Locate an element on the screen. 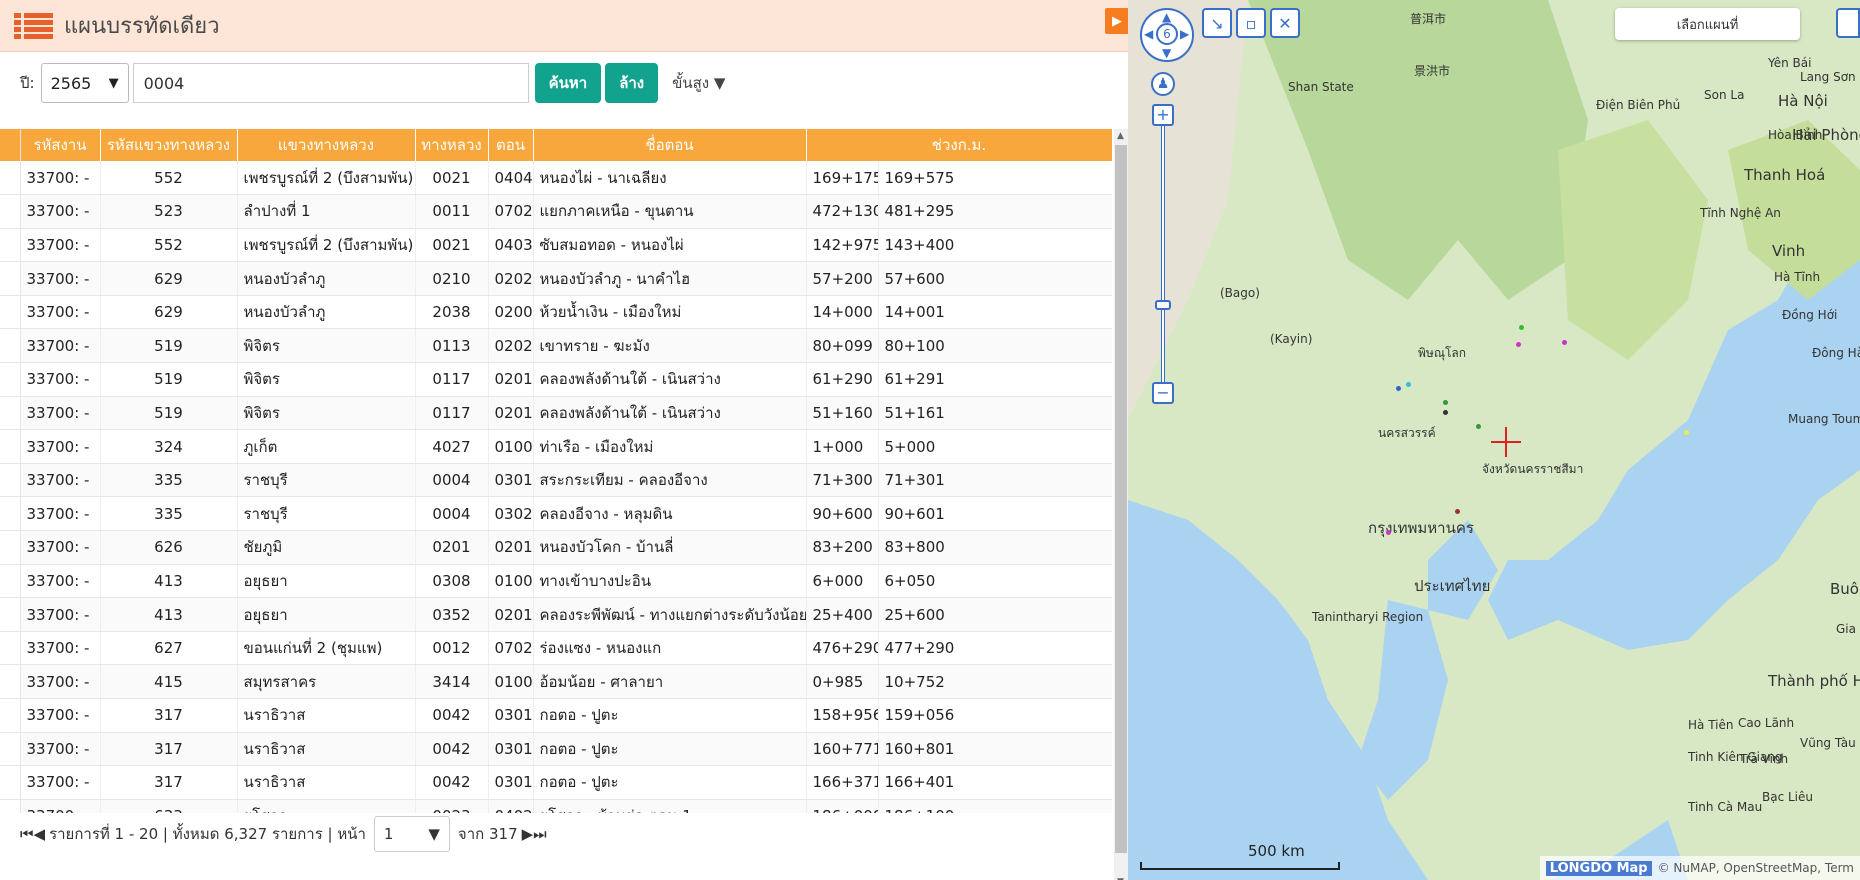 Image resolution: width=1860 pixels, height=880 pixels. pan-down-icon: ▼ is located at coordinates (1166, 53).